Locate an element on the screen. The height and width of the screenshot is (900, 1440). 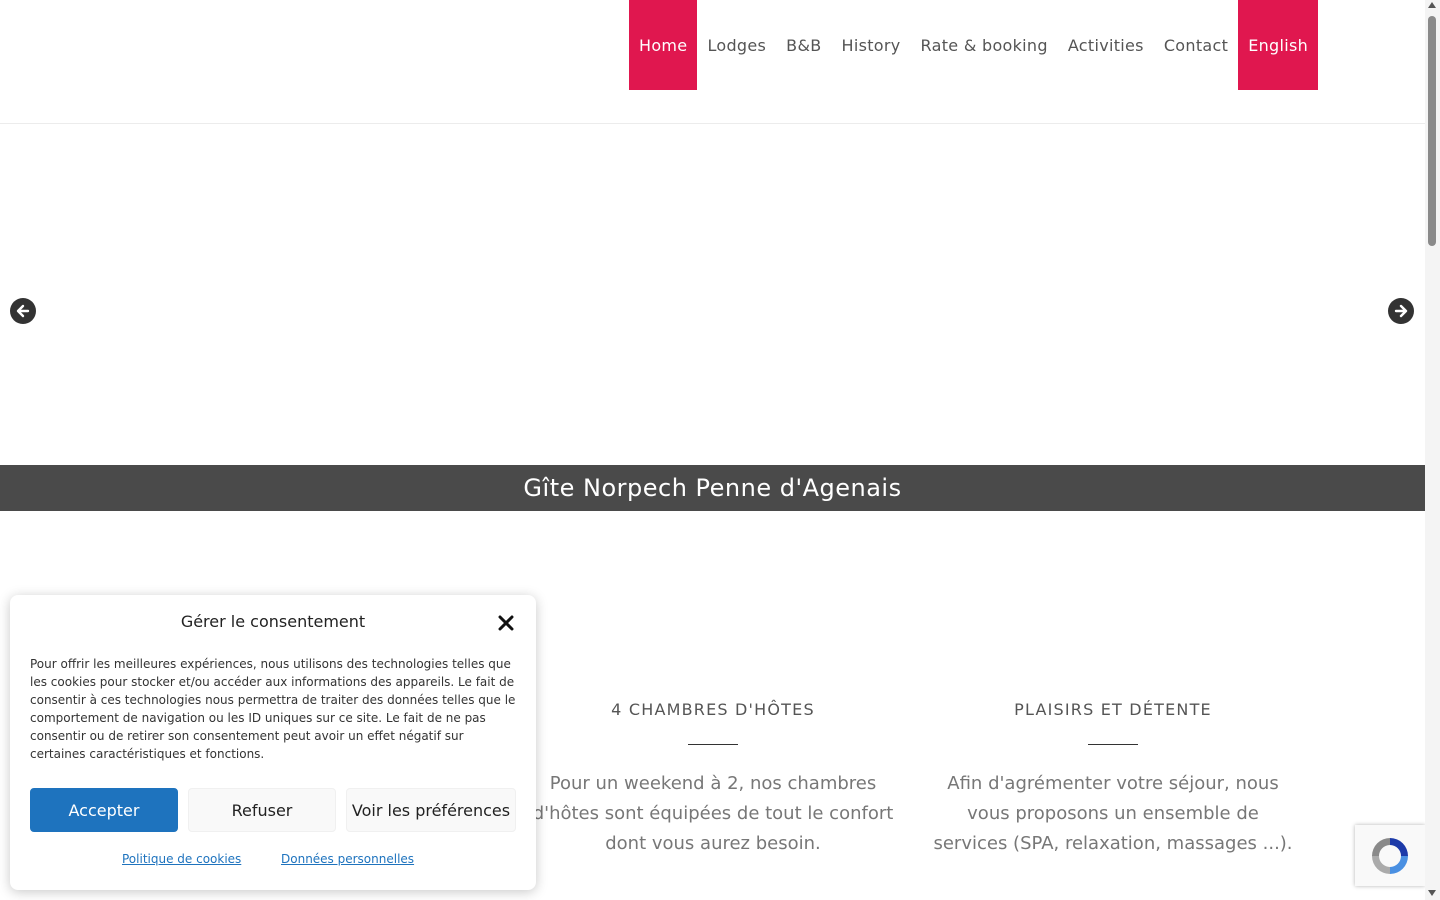
accept-button: Accepter is located at coordinates (104, 810).